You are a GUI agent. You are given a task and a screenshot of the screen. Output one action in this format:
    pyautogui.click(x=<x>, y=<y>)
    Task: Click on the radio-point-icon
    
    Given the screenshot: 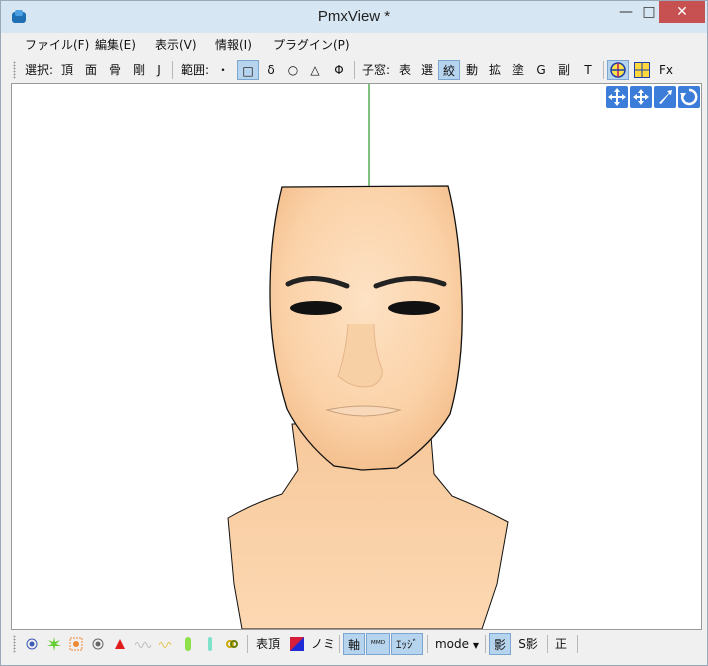 What is the action you would take?
    pyautogui.click(x=32, y=644)
    